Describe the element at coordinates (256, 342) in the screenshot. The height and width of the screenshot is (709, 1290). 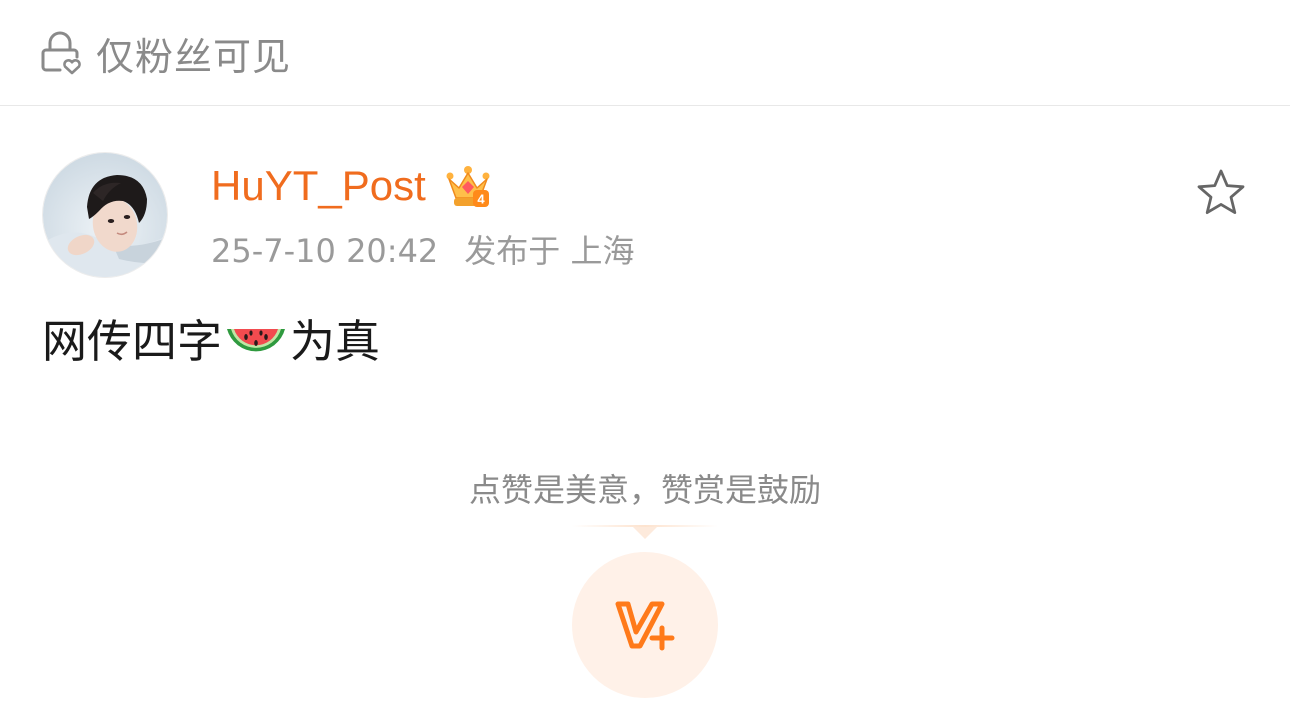
I see `watermelon-icon` at that location.